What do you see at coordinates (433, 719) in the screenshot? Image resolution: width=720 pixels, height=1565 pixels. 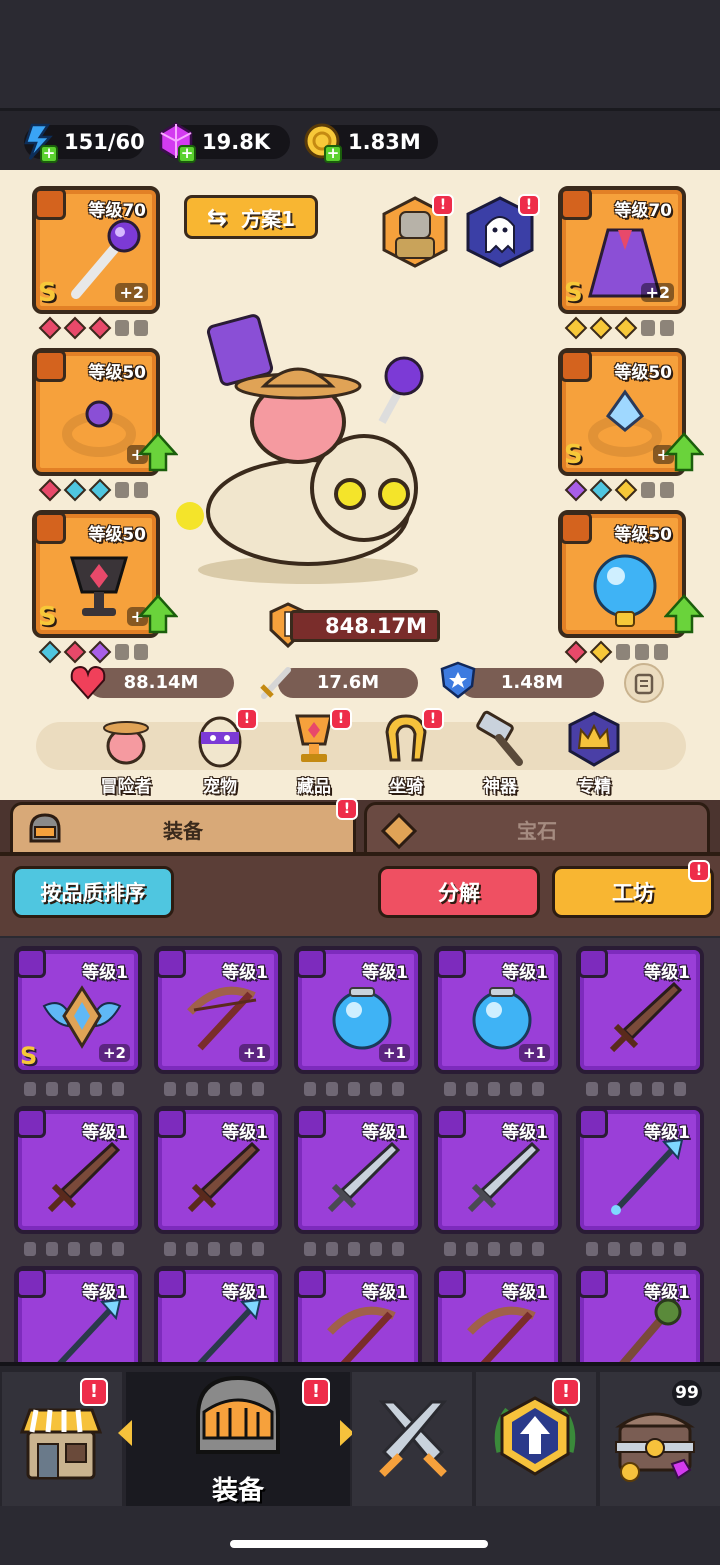 I see `mount-category-badge: !` at bounding box center [433, 719].